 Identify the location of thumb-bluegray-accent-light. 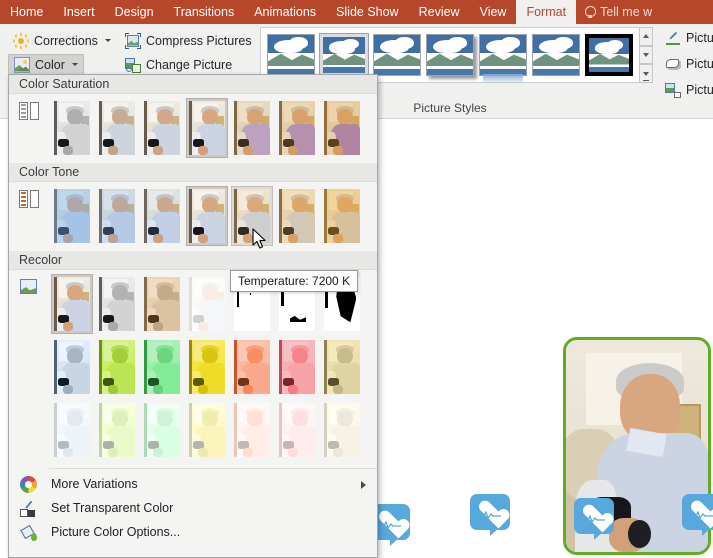
(72, 430).